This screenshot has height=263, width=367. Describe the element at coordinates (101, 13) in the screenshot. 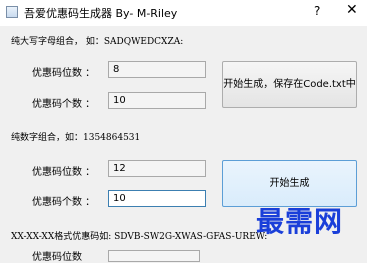

I see `window-title: 吾爱优惠码生成器 By- M-Riley` at that location.